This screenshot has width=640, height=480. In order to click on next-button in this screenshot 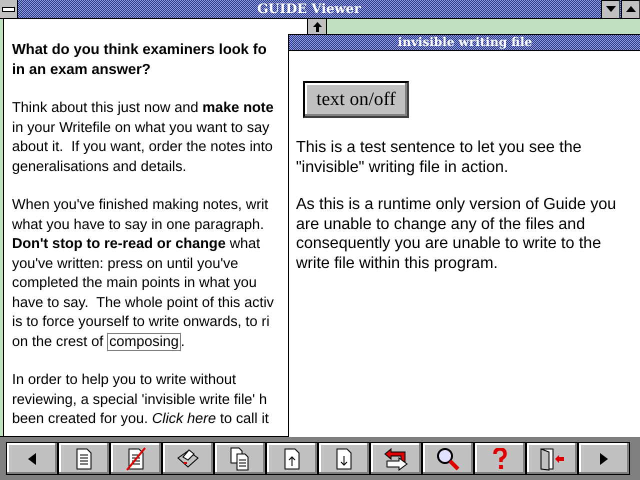, I will do `click(604, 458)`.